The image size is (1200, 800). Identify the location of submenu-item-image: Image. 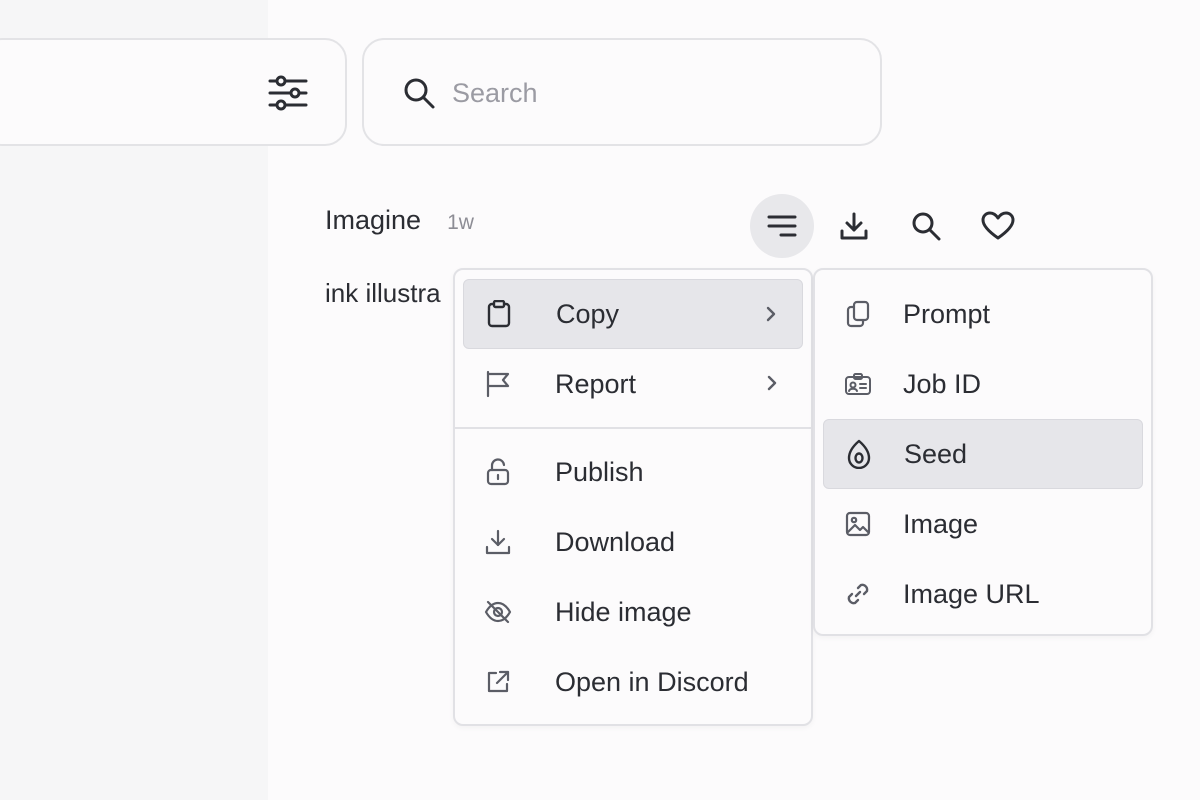
(983, 524).